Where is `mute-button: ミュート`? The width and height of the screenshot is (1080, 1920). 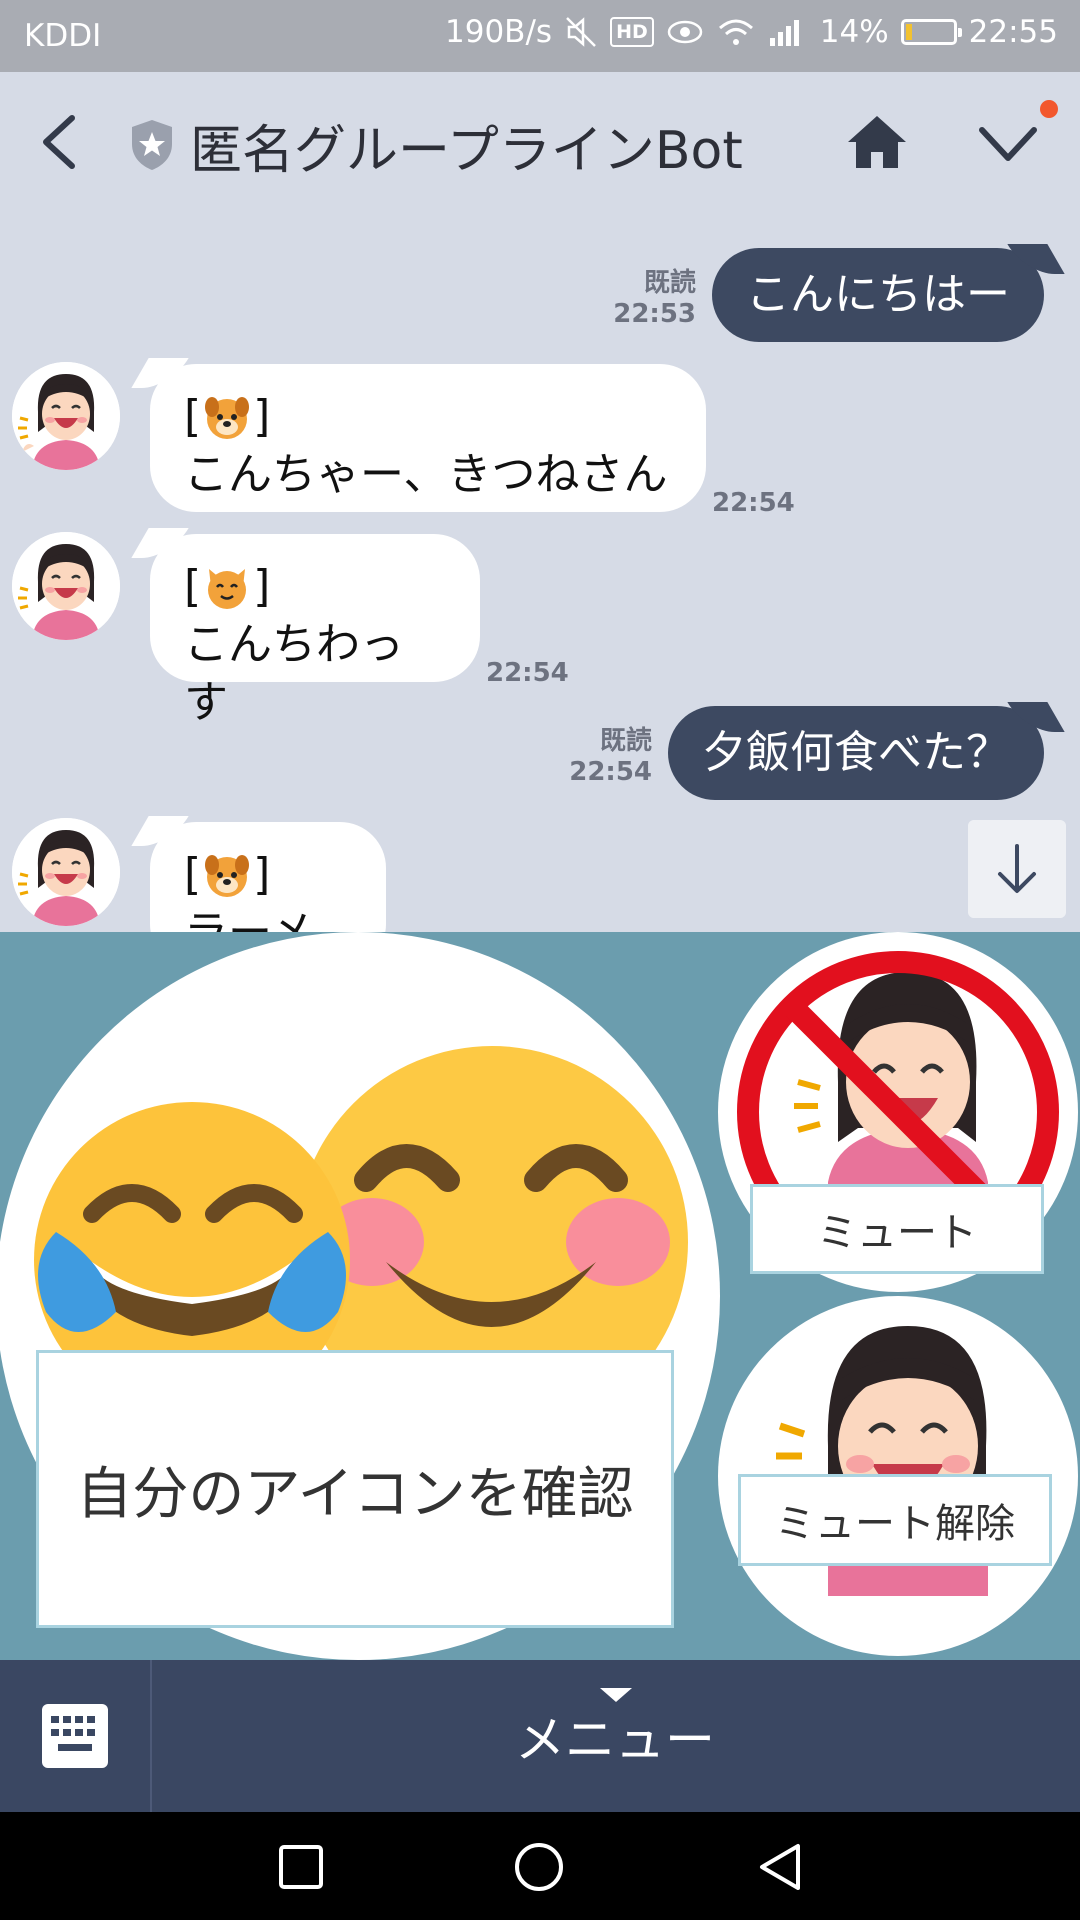
mute-button: ミュート is located at coordinates (897, 1229).